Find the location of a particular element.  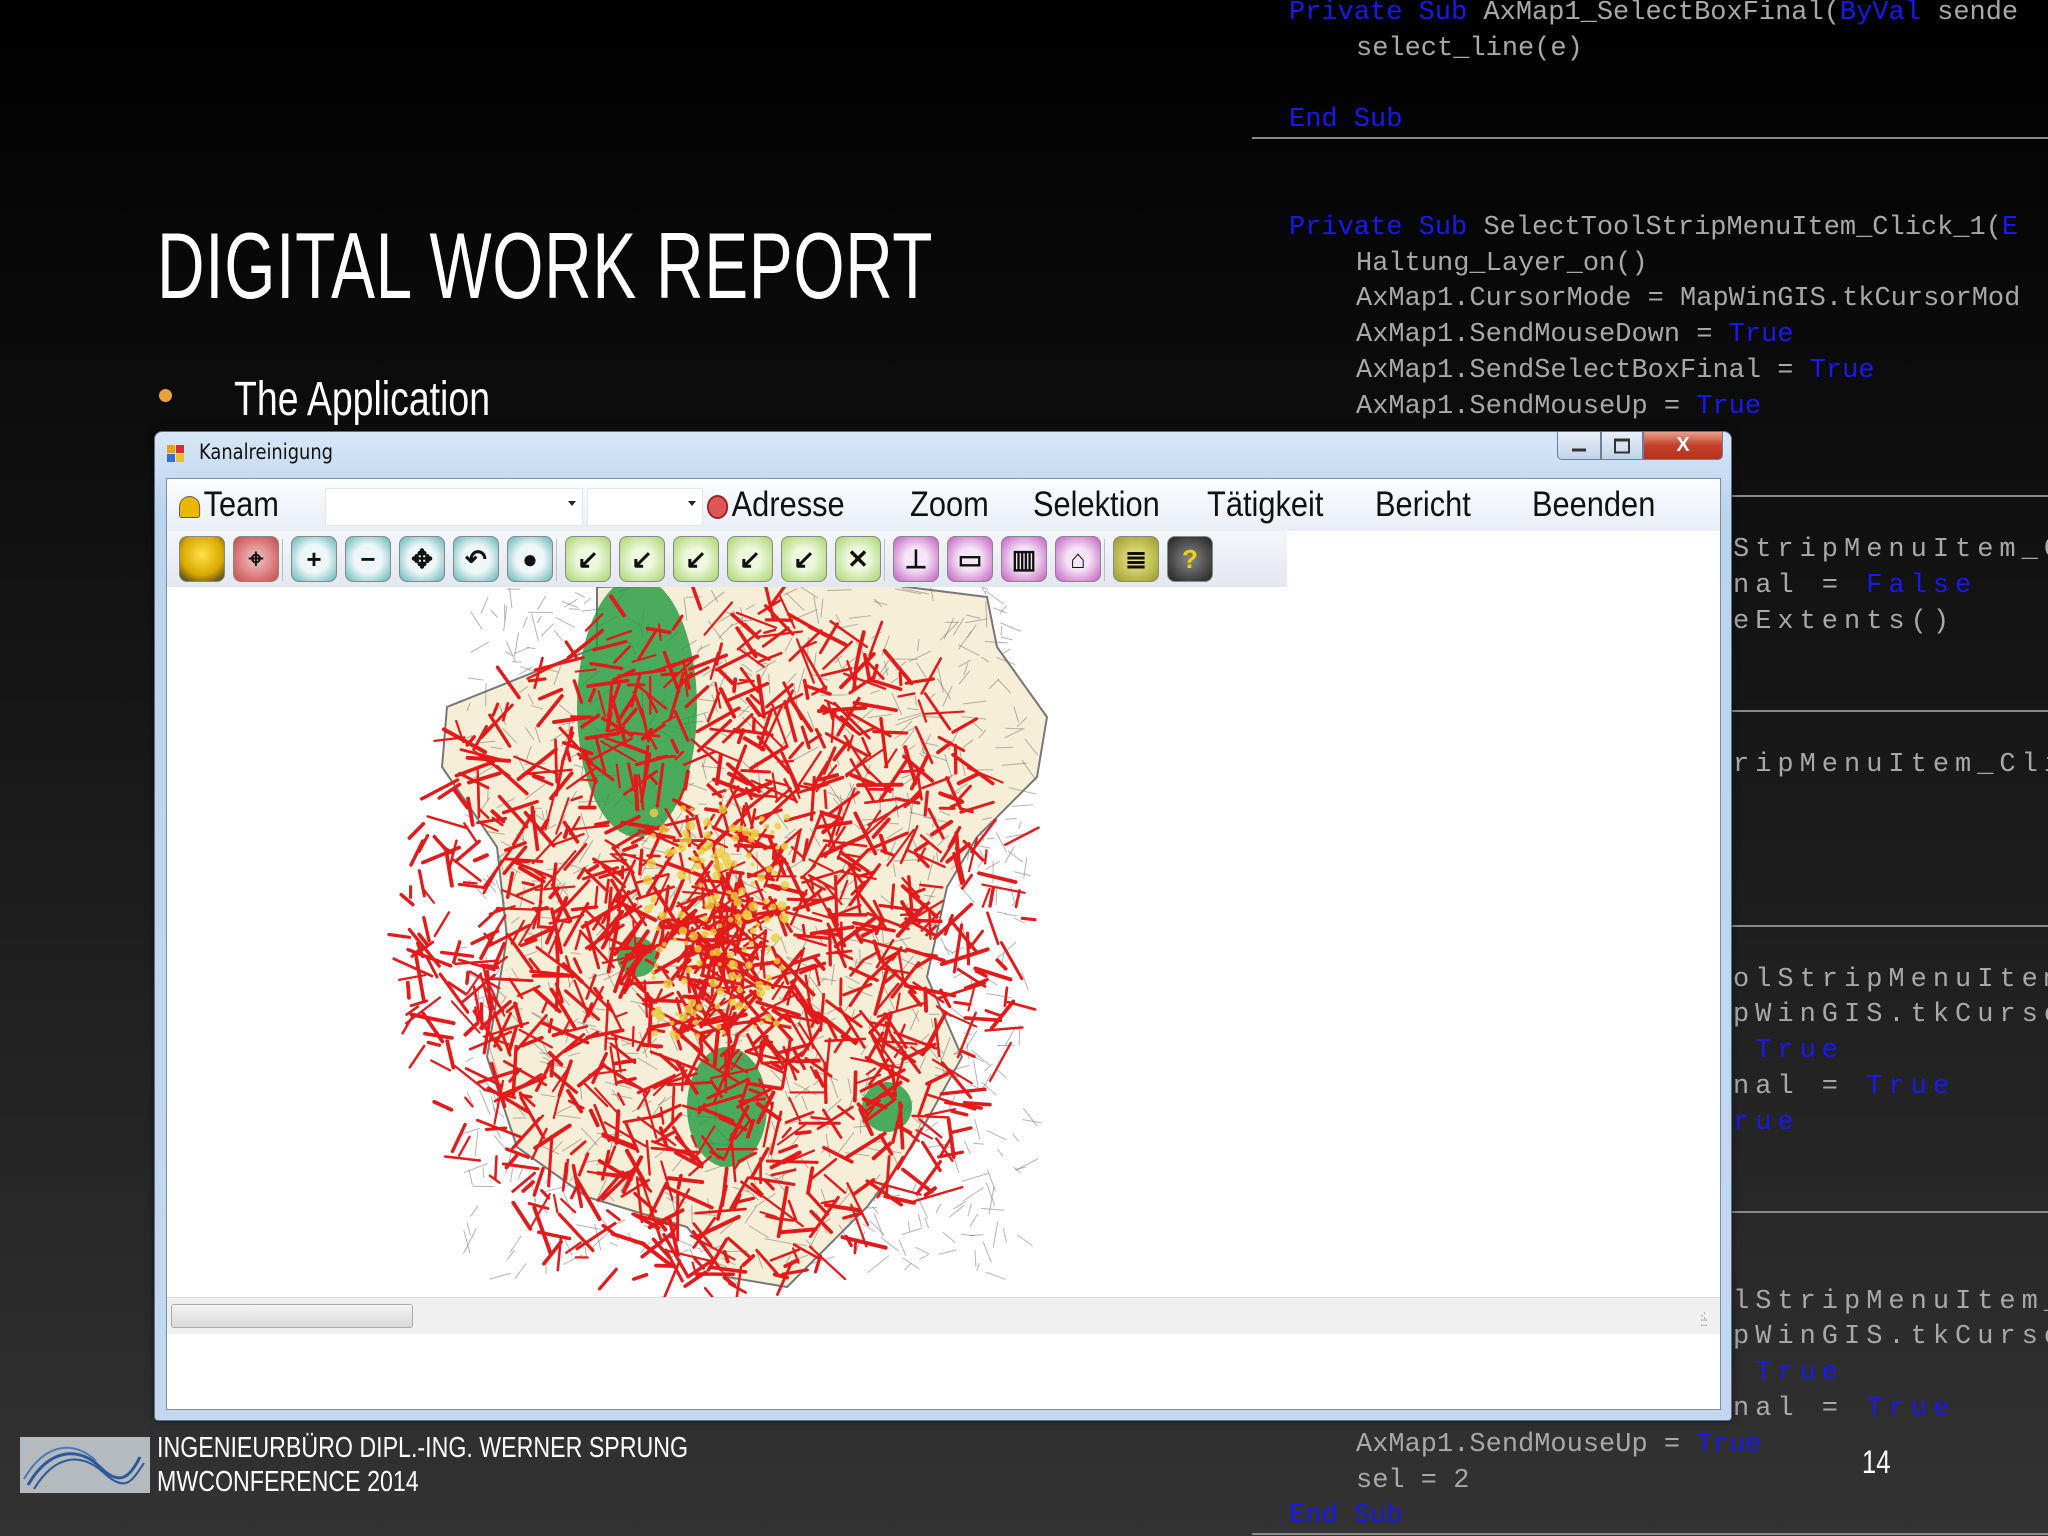

camera-inspection-button: ▭ is located at coordinates (970, 559).